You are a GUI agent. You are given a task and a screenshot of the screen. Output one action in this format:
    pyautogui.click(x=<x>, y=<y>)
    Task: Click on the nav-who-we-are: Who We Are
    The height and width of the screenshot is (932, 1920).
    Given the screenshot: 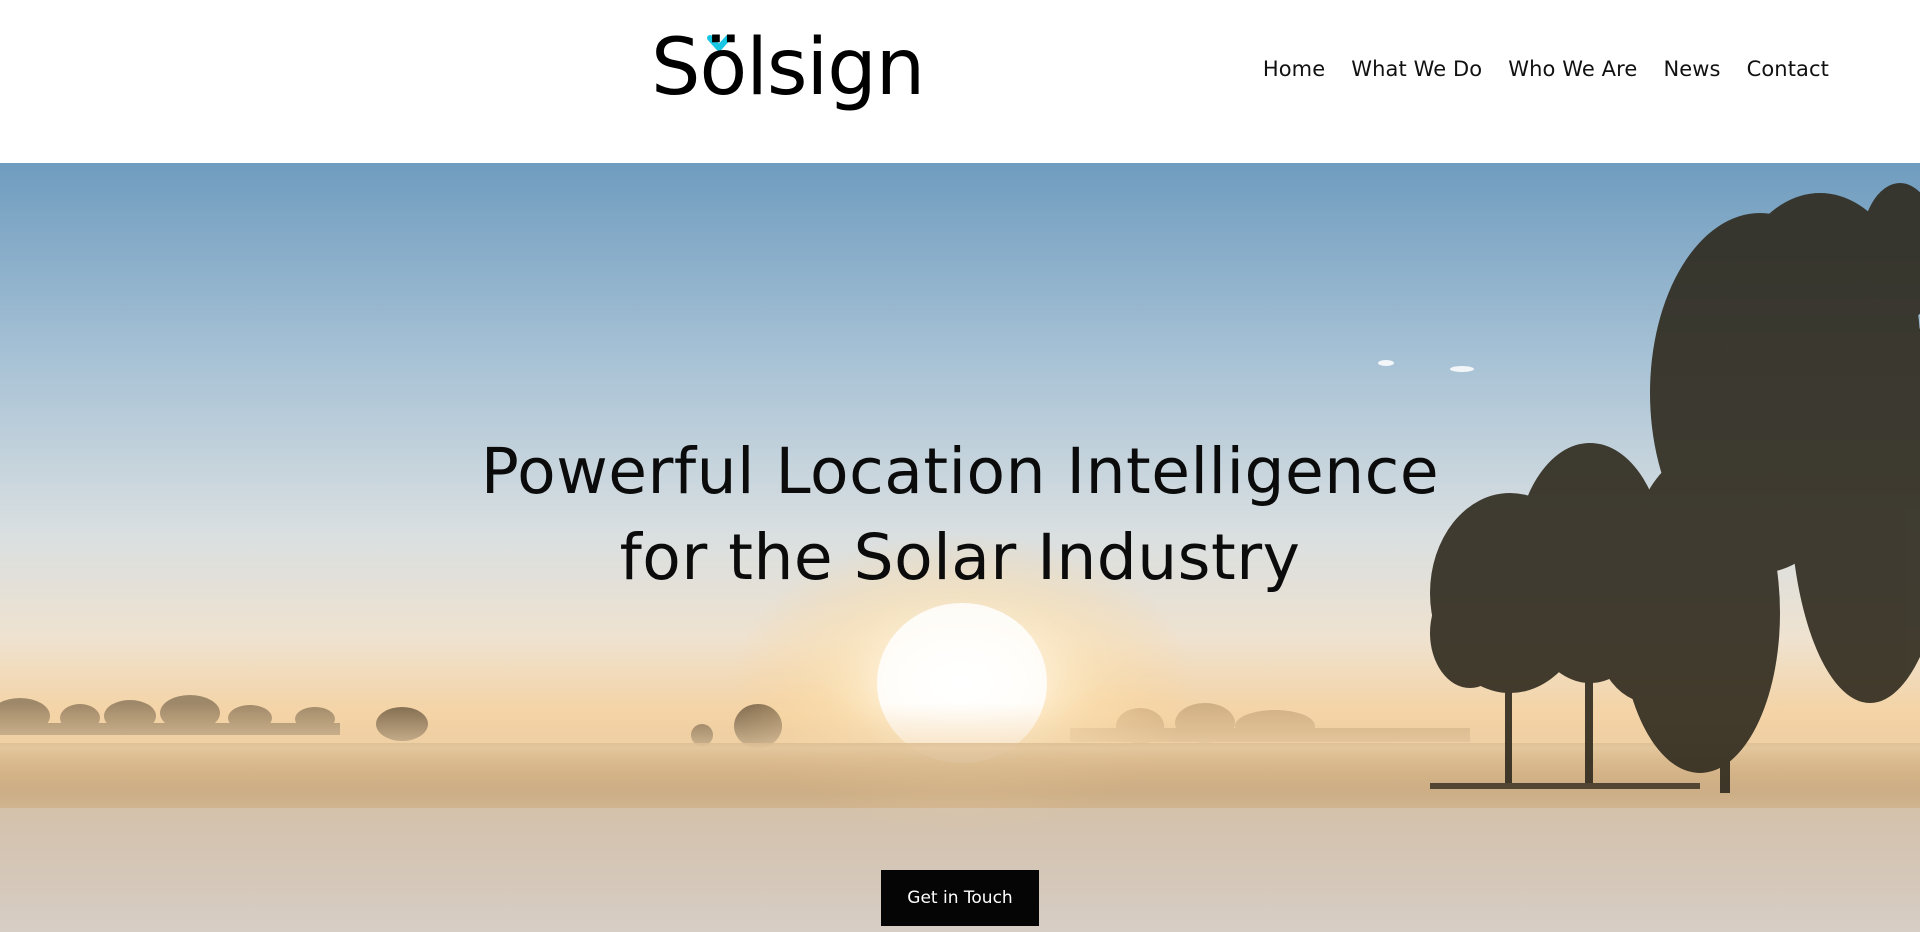 What is the action you would take?
    pyautogui.click(x=1572, y=69)
    